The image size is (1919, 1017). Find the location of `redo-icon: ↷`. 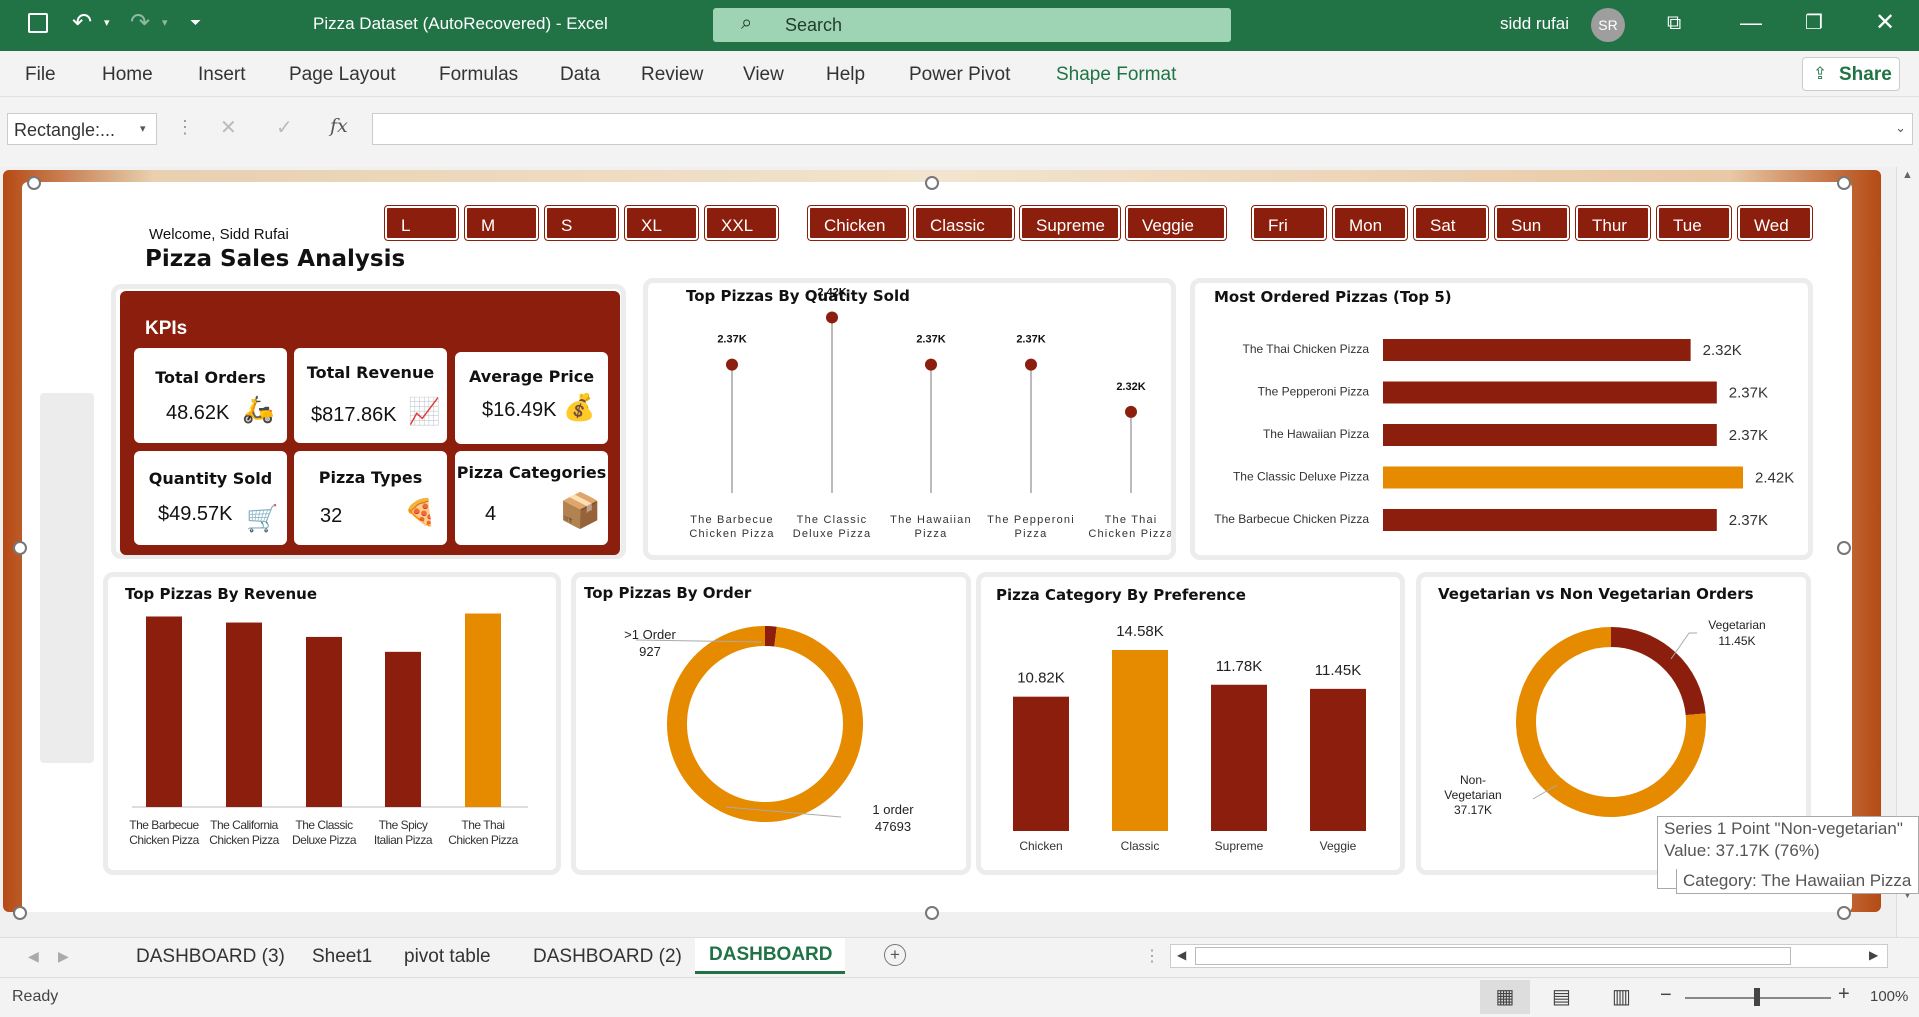

redo-icon: ↷ is located at coordinates (140, 22).